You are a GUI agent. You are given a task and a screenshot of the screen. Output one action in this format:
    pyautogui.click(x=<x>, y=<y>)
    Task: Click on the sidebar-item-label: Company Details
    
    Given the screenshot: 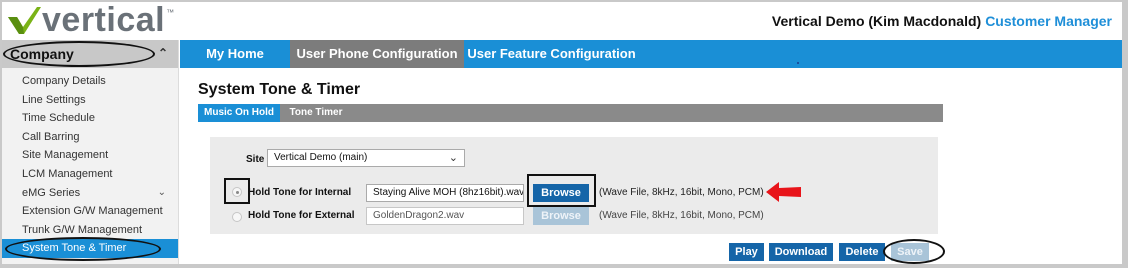 What is the action you would take?
    pyautogui.click(x=64, y=81)
    